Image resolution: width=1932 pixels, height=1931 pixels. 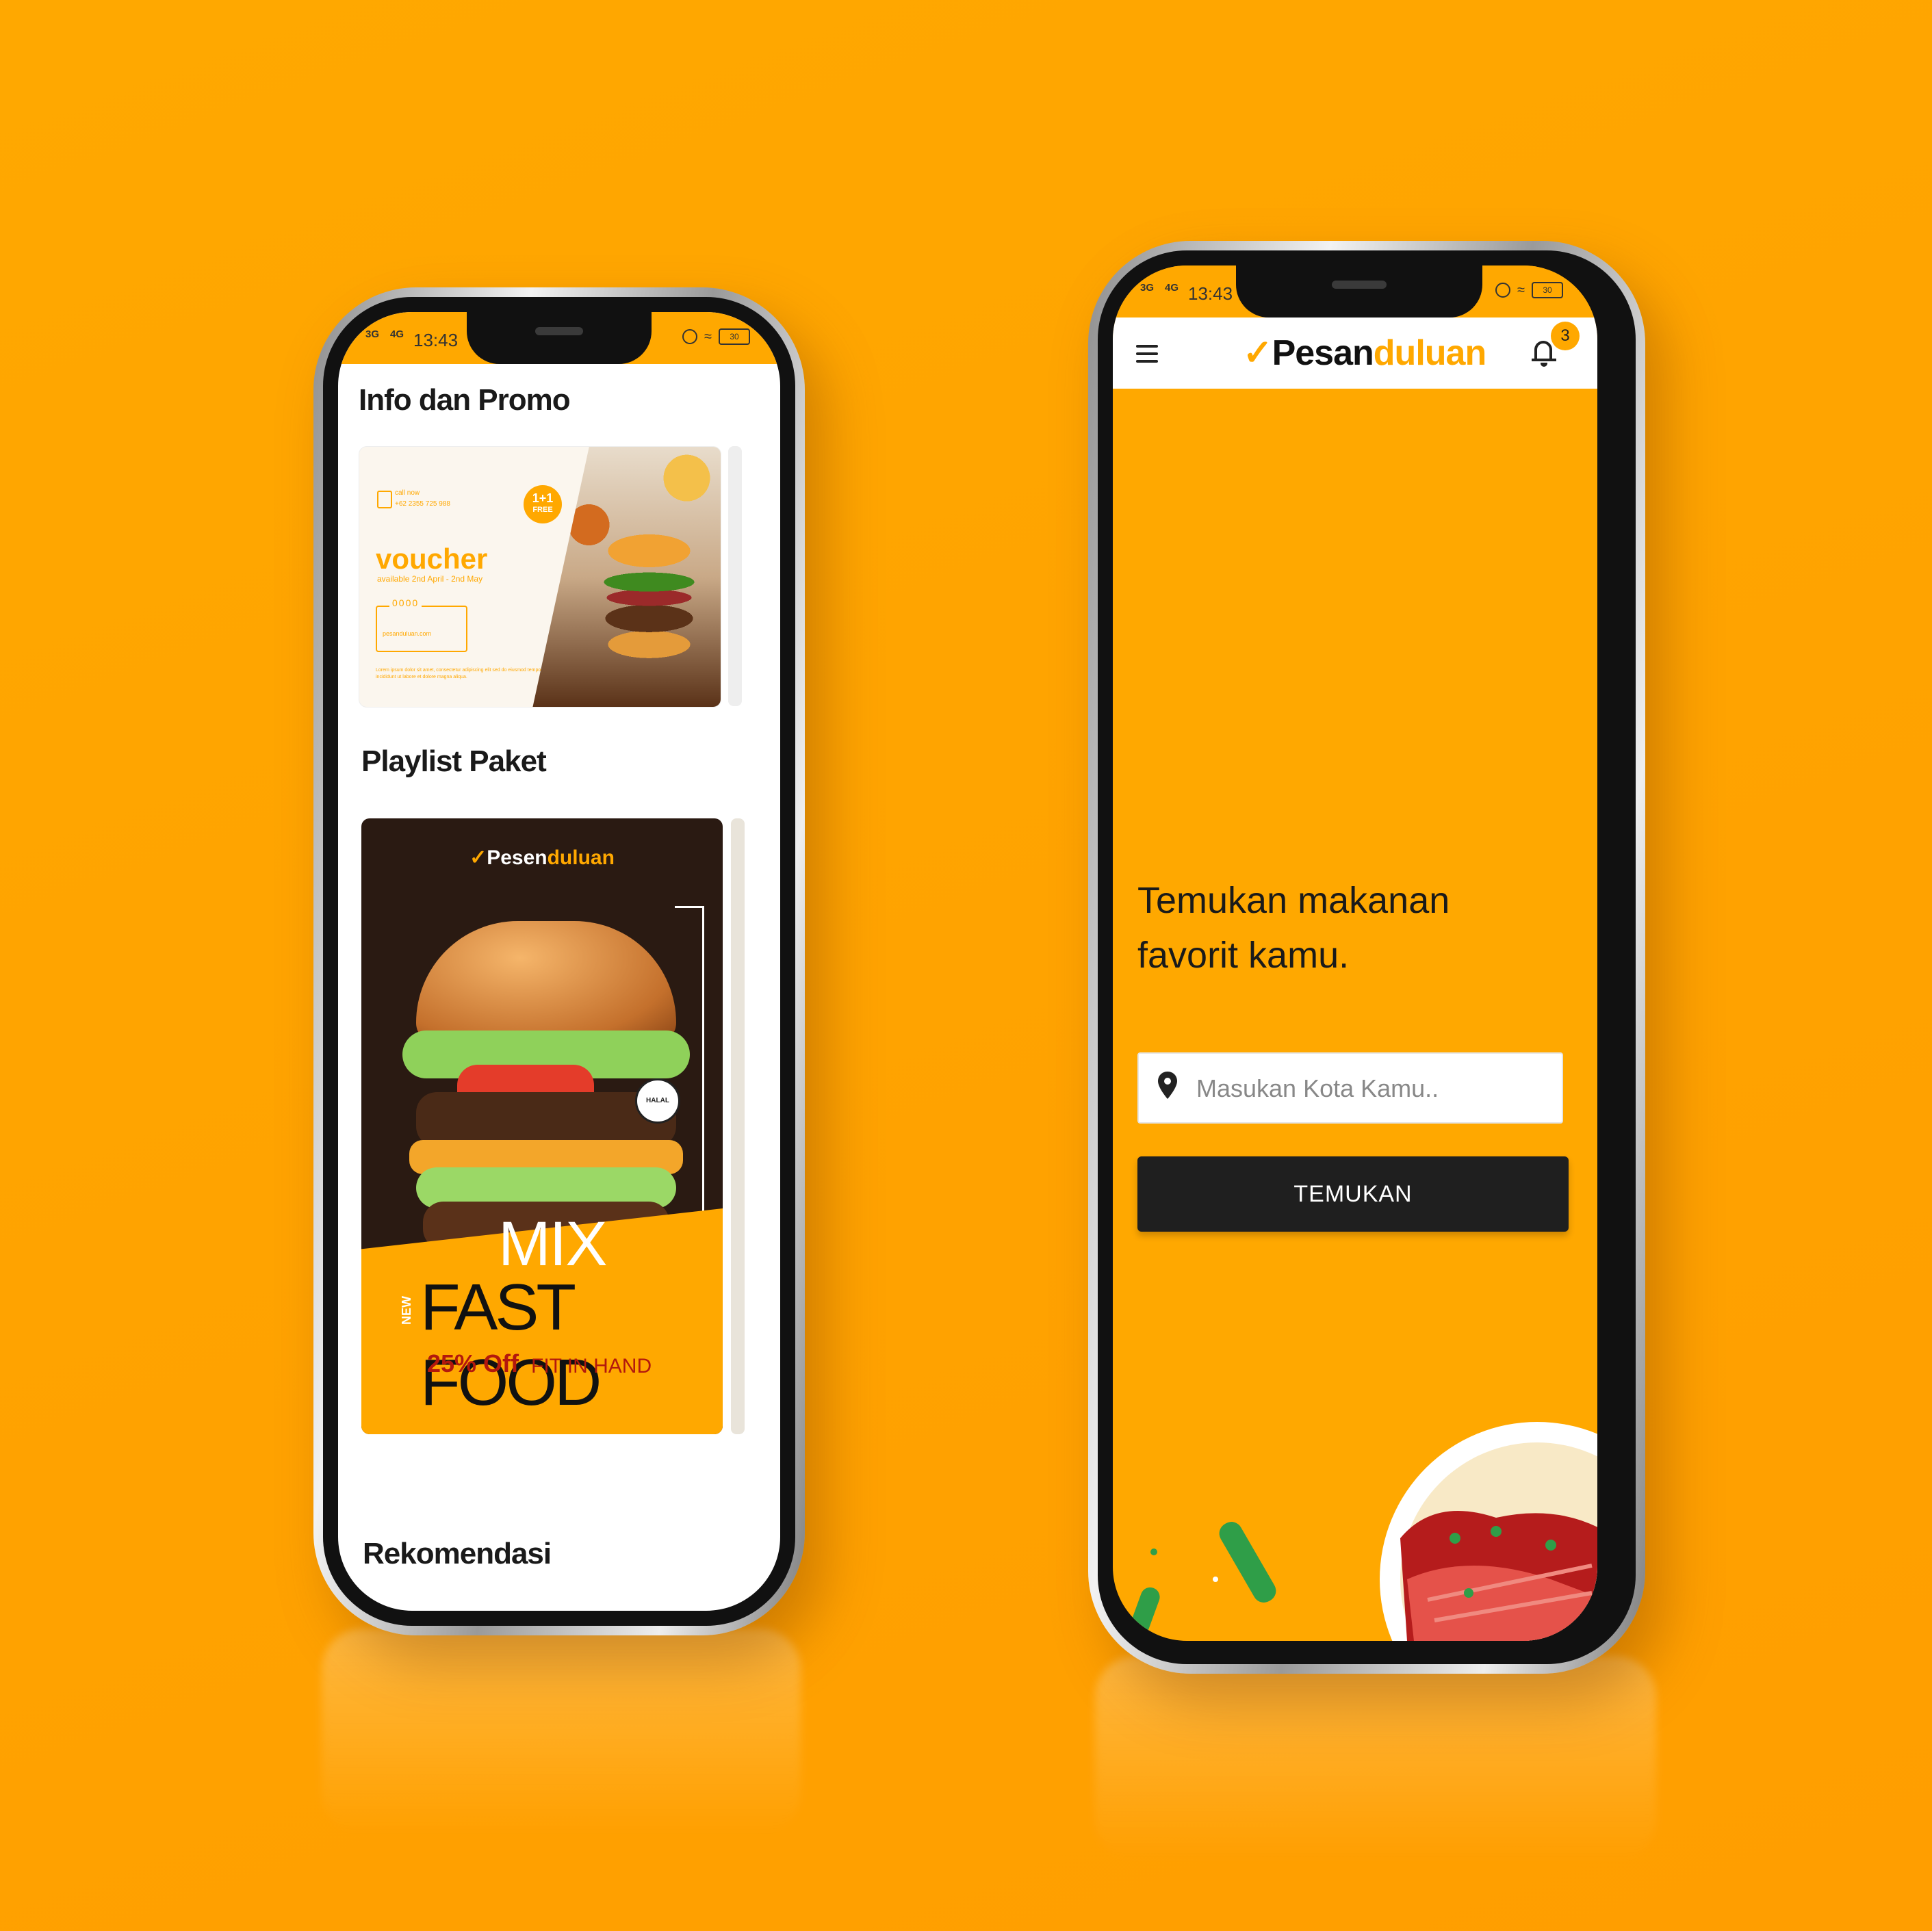 What do you see at coordinates (432, 559) in the screenshot?
I see `voucher-title: voucher` at bounding box center [432, 559].